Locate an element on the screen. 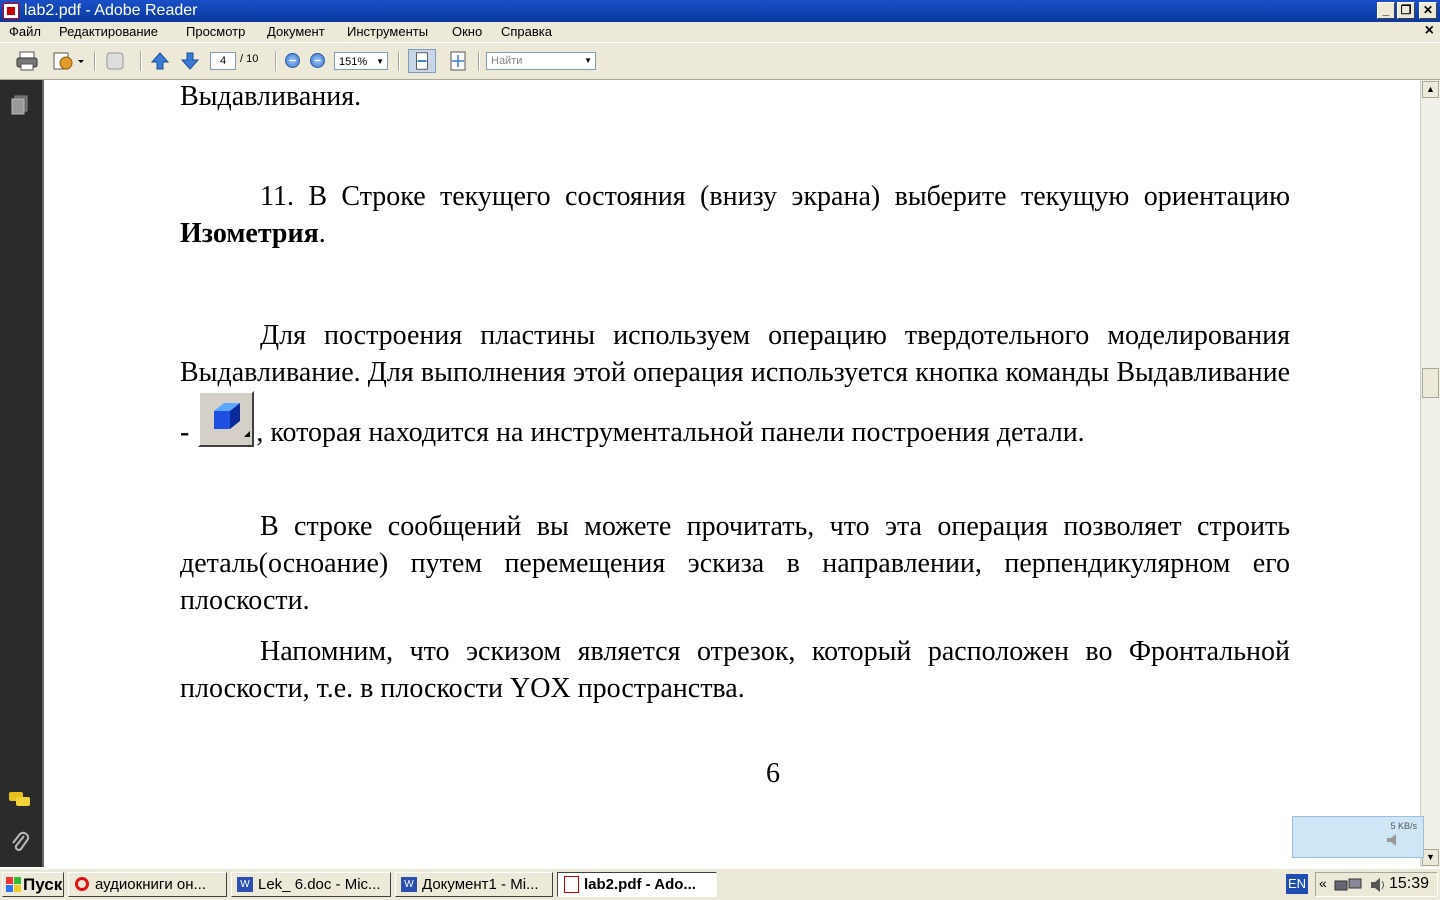 This screenshot has height=900, width=1440. minimize-button: _ is located at coordinates (1386, 10).